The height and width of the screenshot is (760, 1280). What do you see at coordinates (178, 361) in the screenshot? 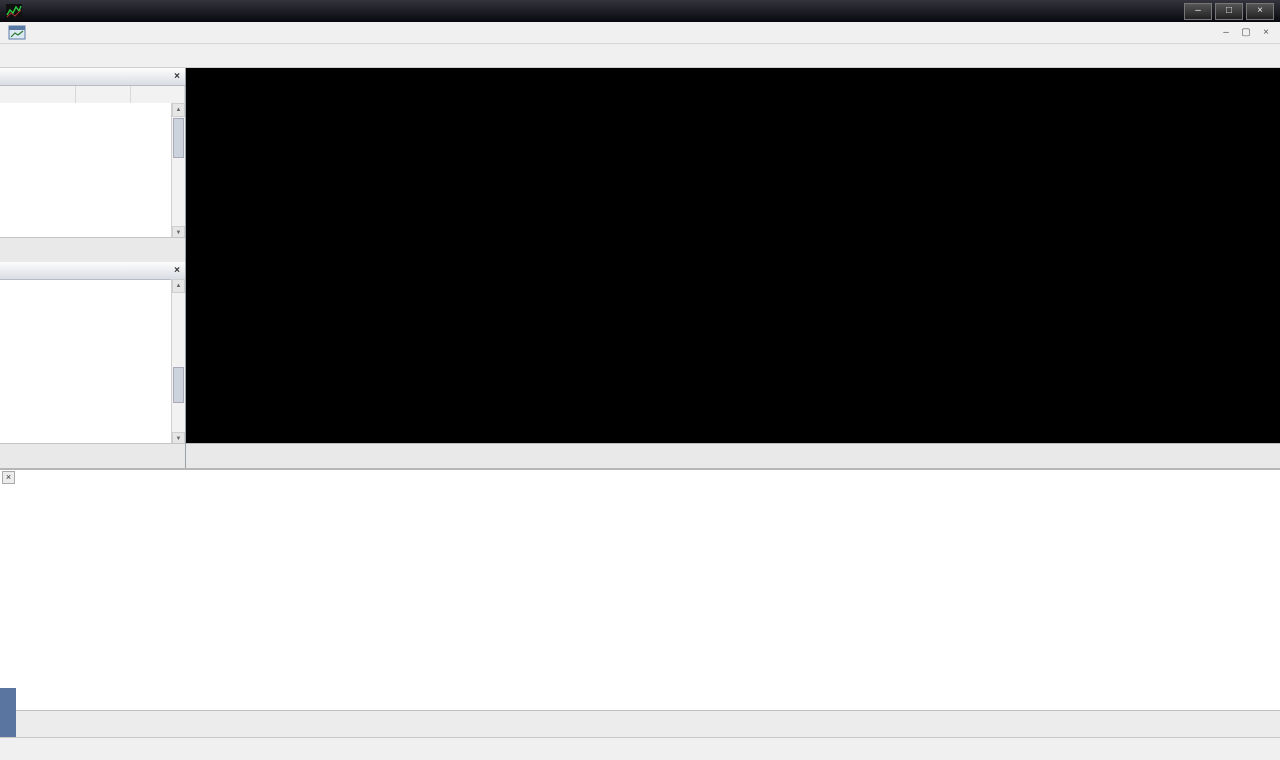
I see `navigator-scrollbar: ▲ ▼` at bounding box center [178, 361].